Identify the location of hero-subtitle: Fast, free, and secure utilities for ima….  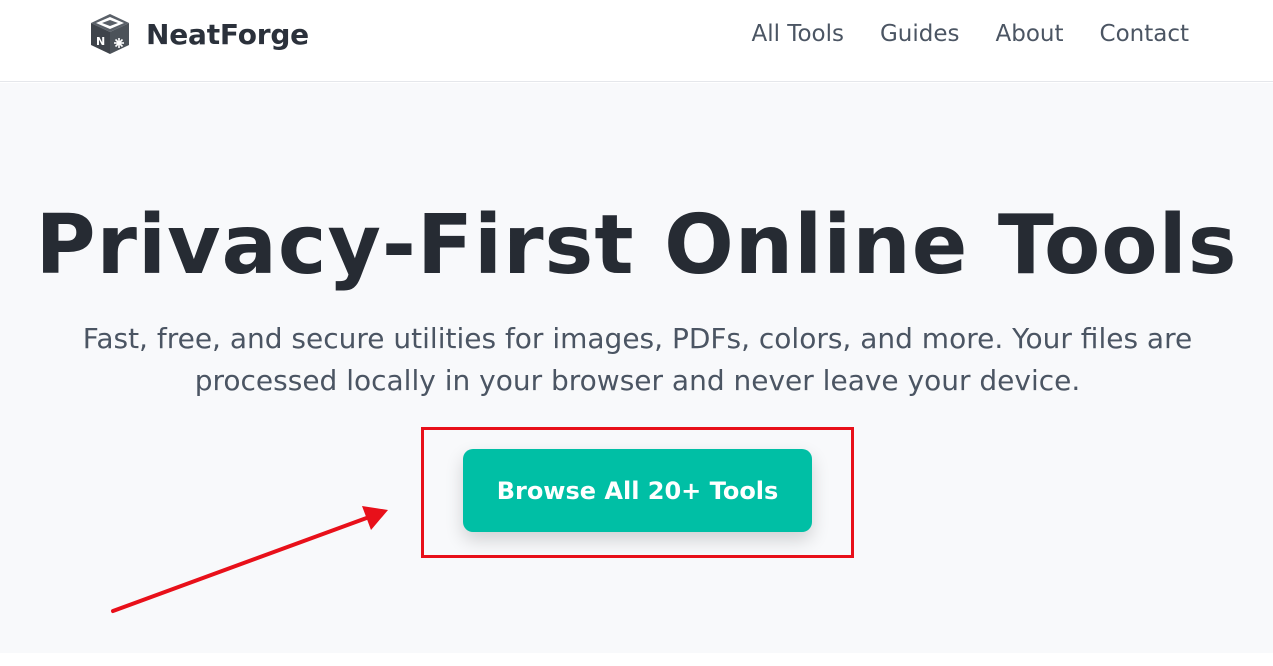
(637, 359).